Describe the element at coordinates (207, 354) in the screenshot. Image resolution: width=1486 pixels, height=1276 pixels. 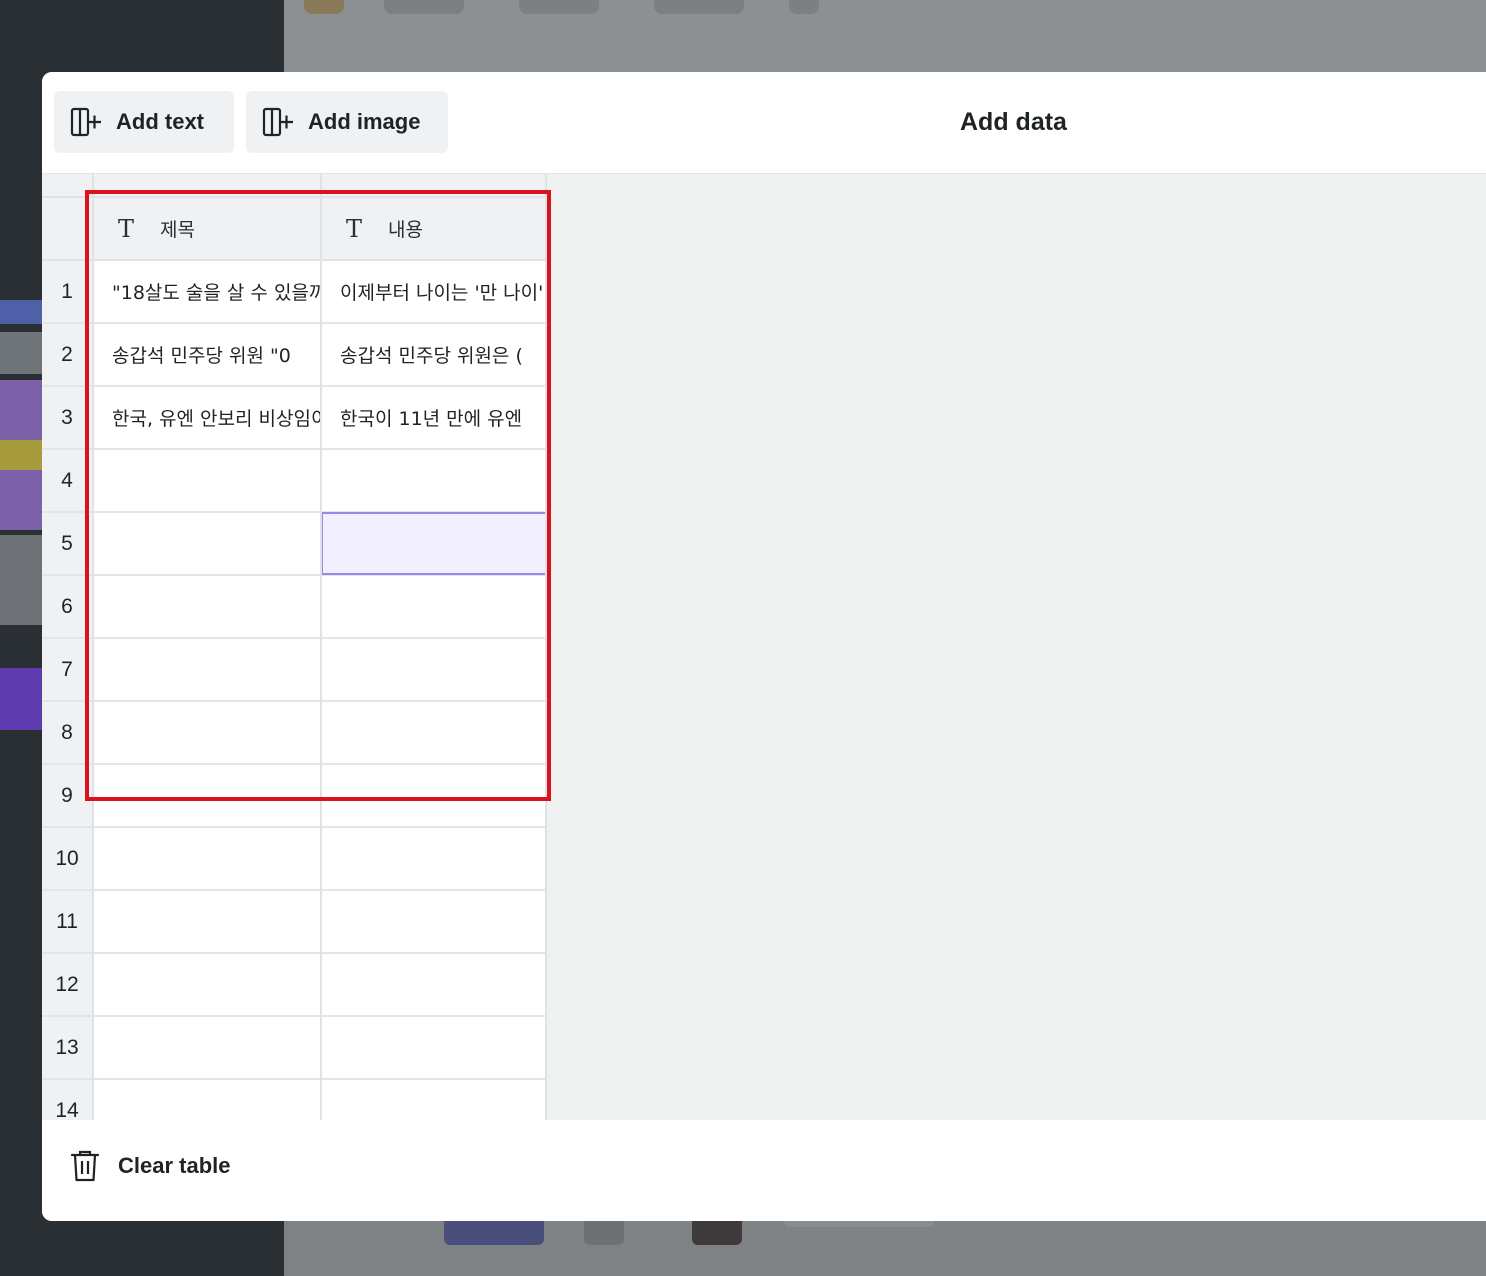
I see `table-cell-title: 송갑석 민주당 위원 "0` at that location.